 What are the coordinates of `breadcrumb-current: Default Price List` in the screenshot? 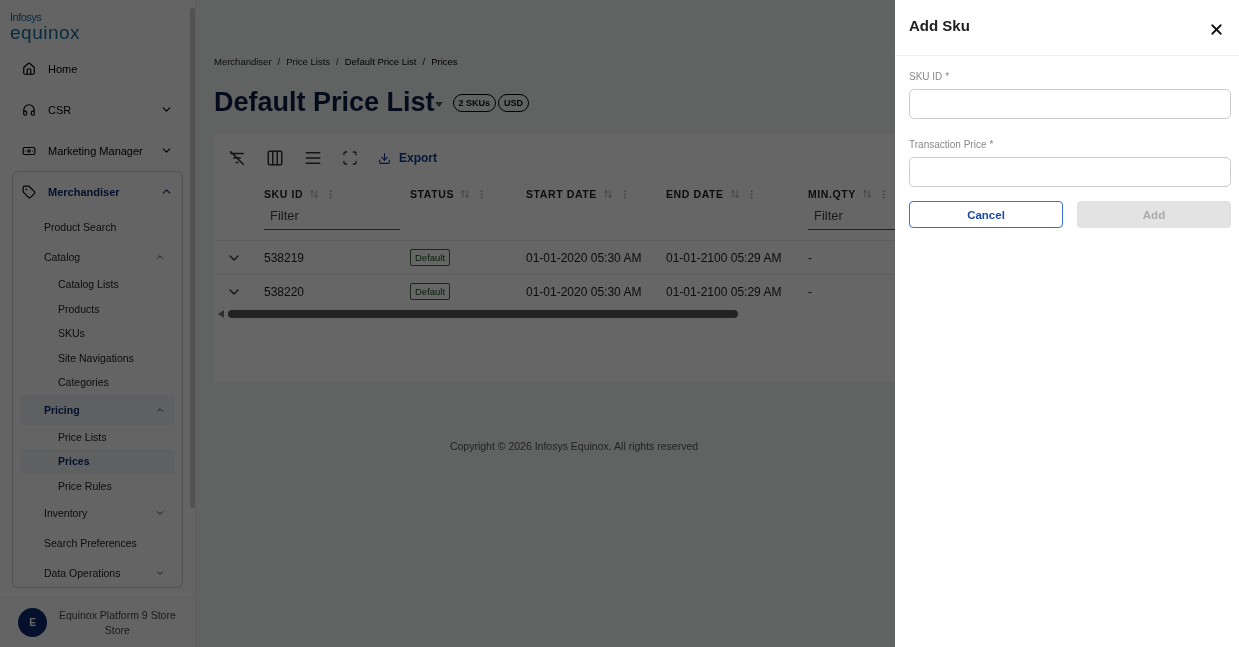 It's located at (380, 61).